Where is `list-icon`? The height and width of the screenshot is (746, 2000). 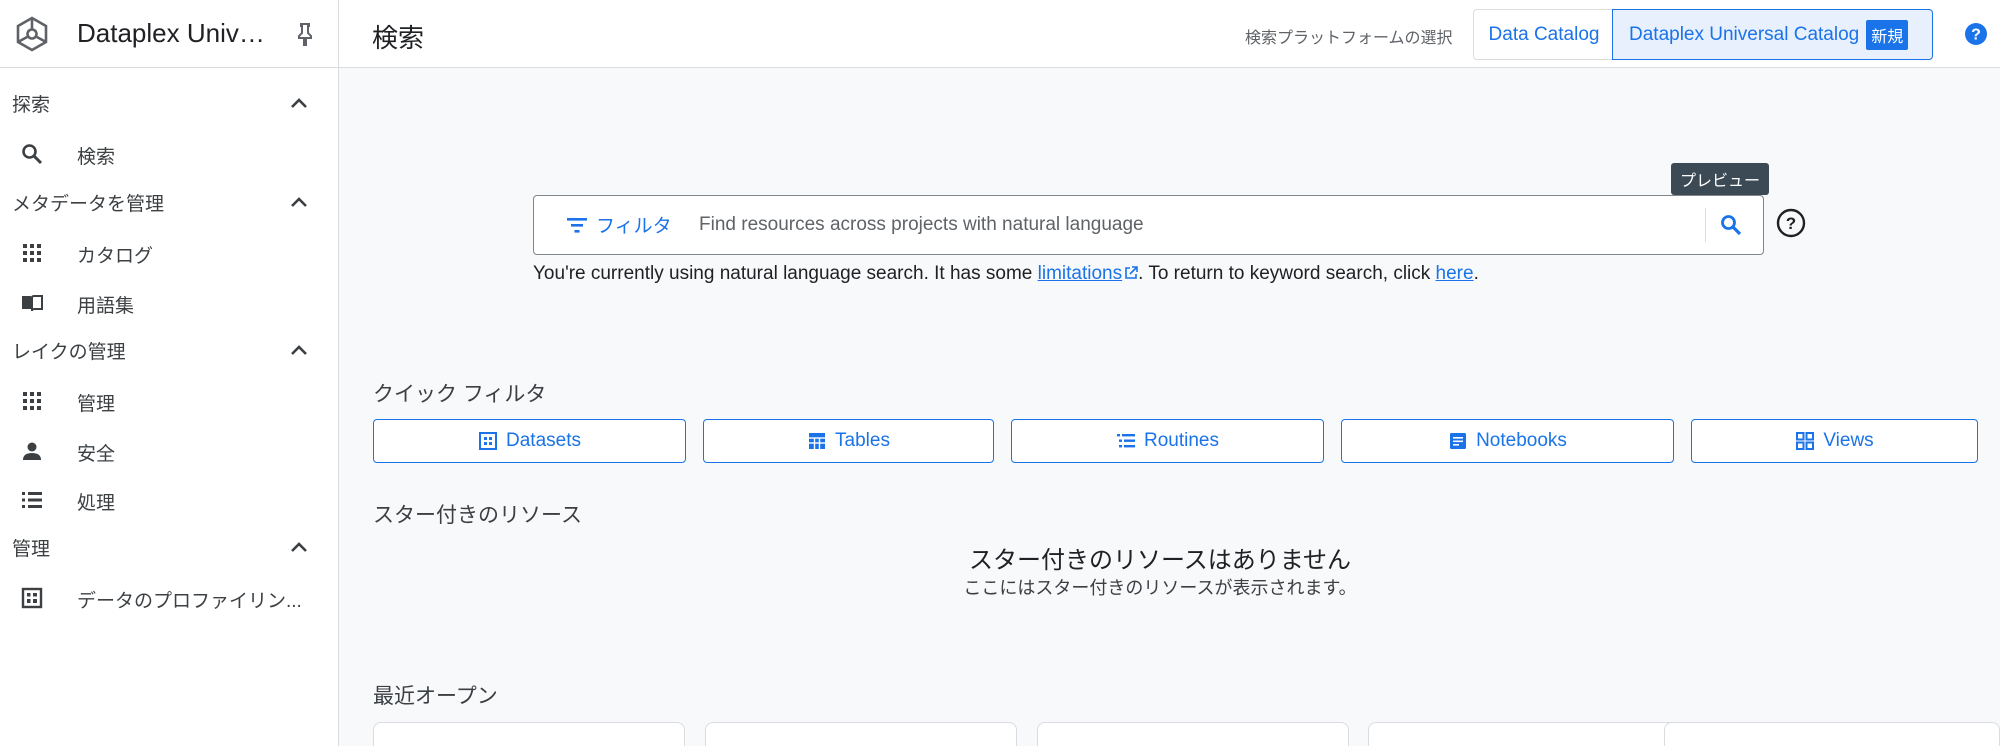
list-icon is located at coordinates (32, 500).